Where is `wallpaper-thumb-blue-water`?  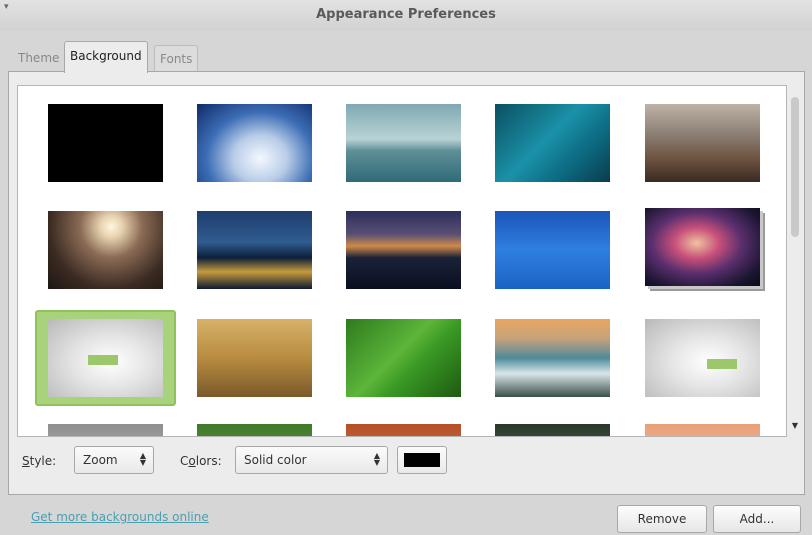 wallpaper-thumb-blue-water is located at coordinates (552, 143).